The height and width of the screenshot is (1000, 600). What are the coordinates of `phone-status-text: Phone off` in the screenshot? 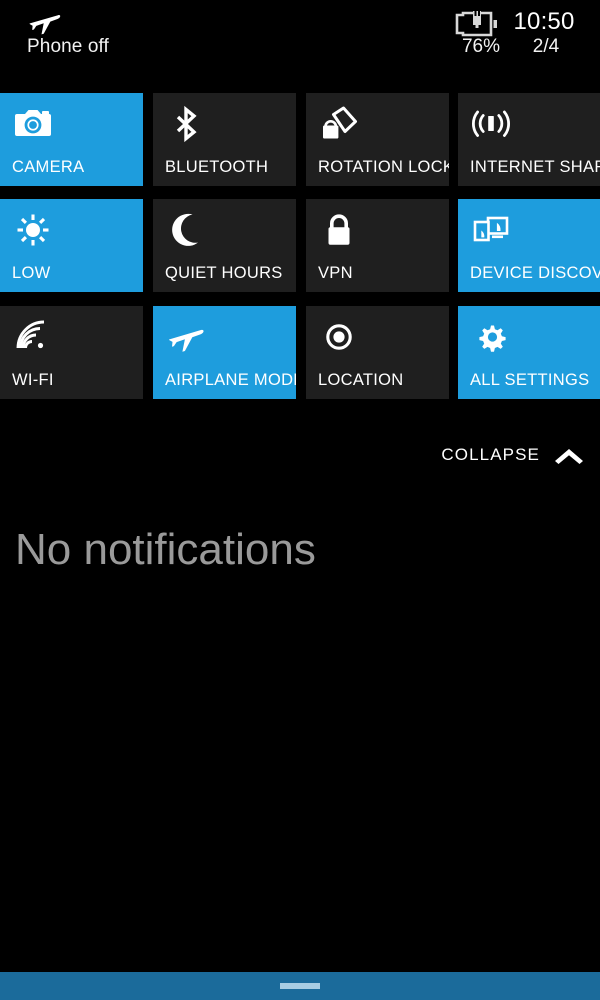 It's located at (68, 46).